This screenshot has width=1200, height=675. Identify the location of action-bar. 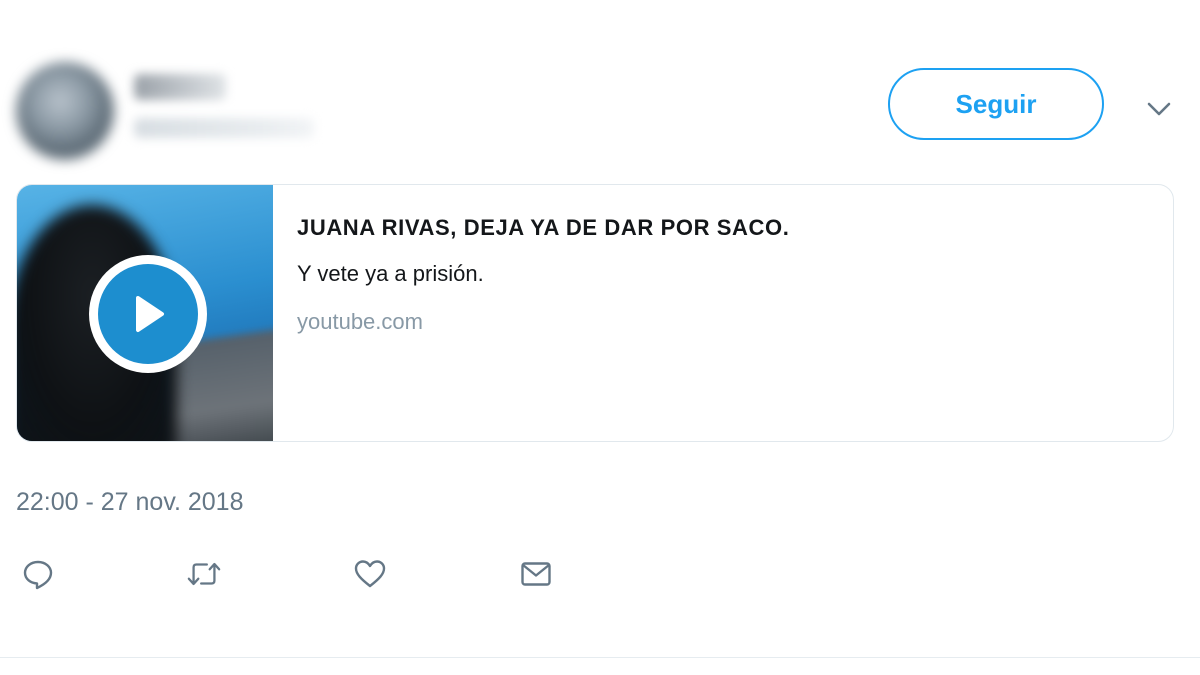
(320, 574).